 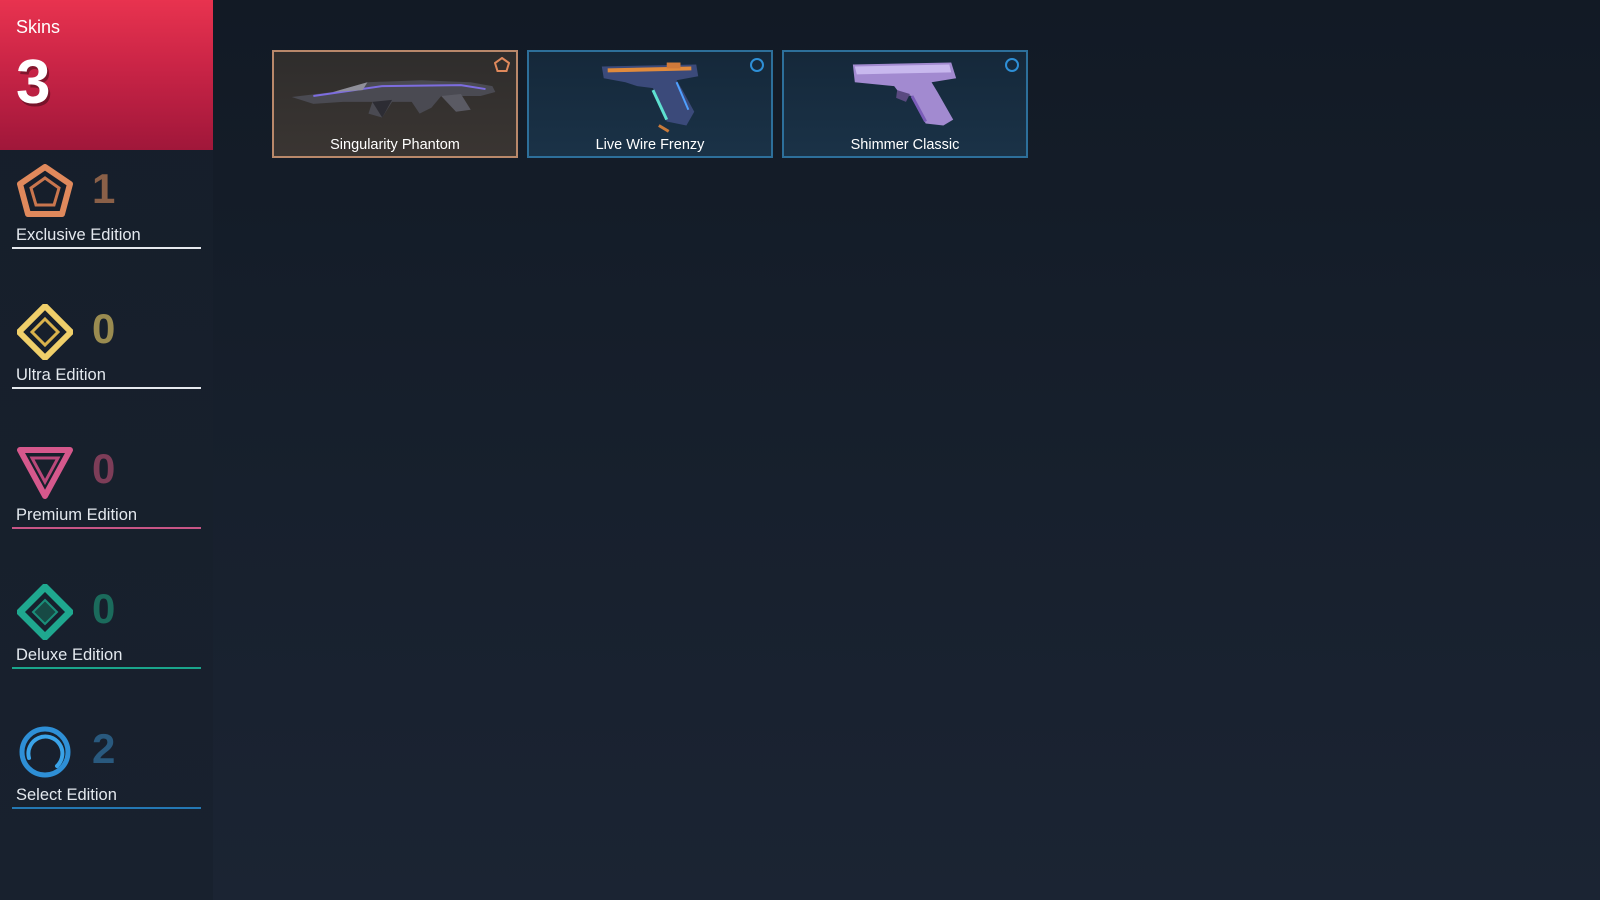 I want to click on tier-premium: 0 Premium Edition, so click(x=106, y=504).